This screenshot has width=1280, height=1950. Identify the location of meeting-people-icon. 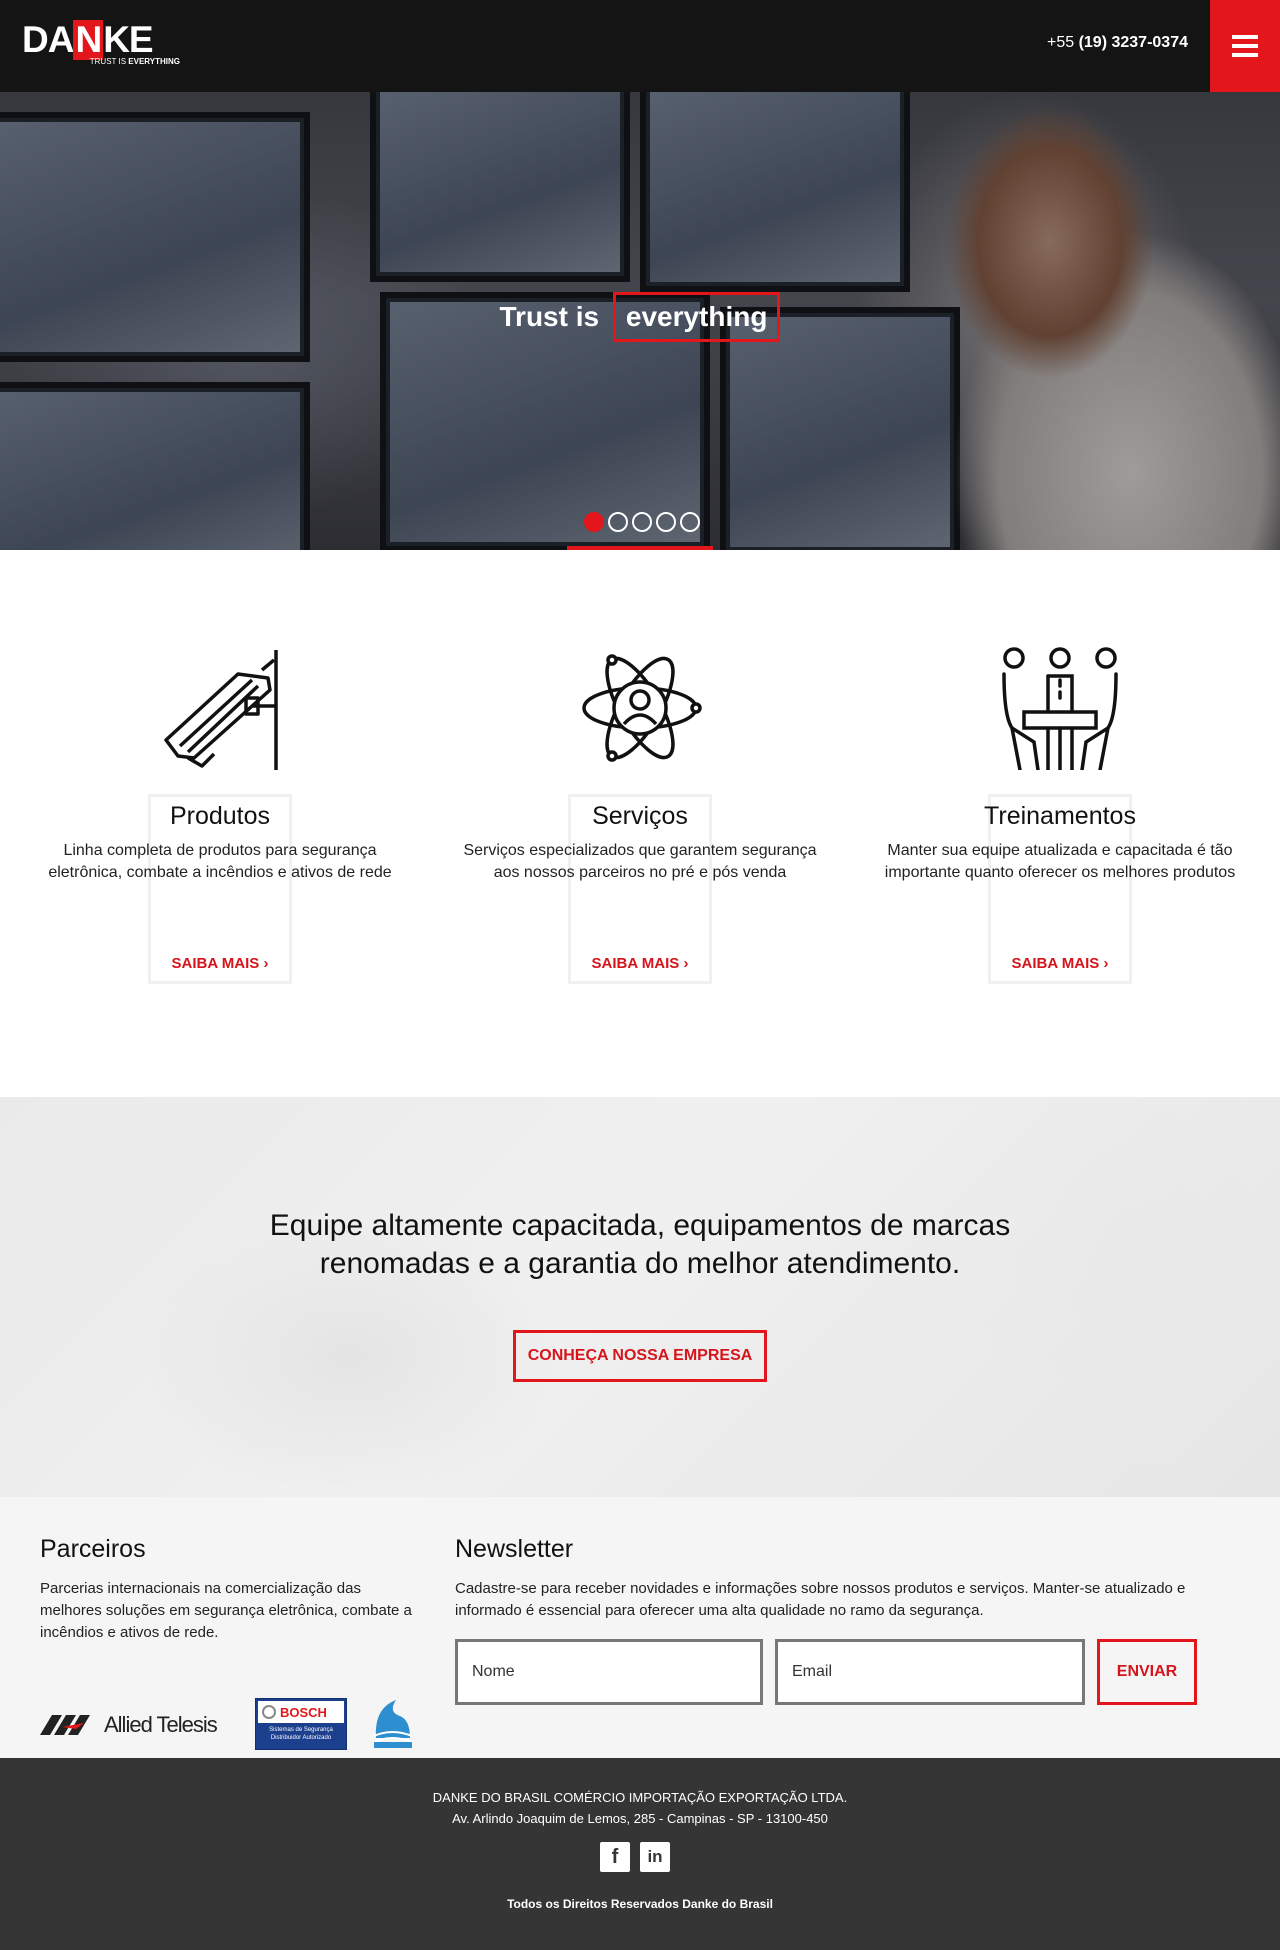
(1060, 708).